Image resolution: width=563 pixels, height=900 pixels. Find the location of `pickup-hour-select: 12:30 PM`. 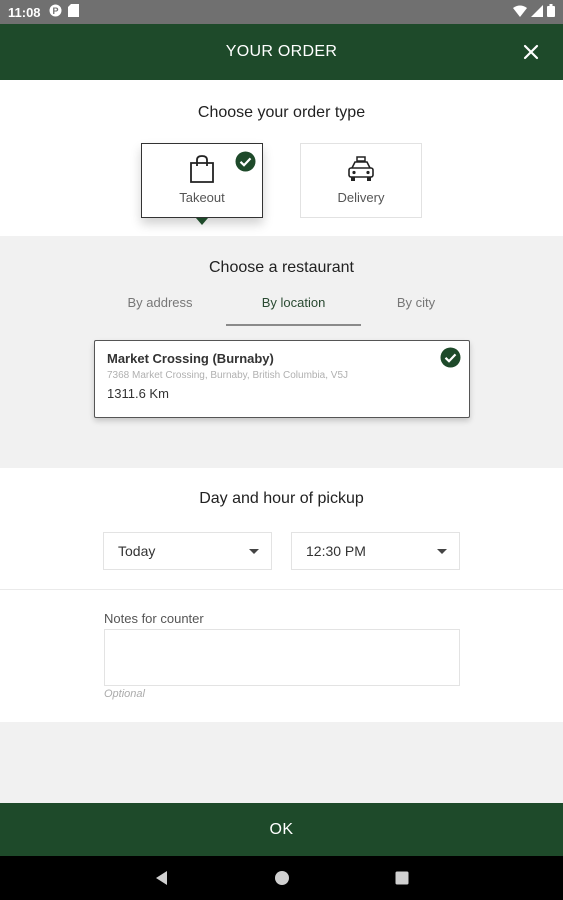

pickup-hour-select: 12:30 PM is located at coordinates (375, 551).